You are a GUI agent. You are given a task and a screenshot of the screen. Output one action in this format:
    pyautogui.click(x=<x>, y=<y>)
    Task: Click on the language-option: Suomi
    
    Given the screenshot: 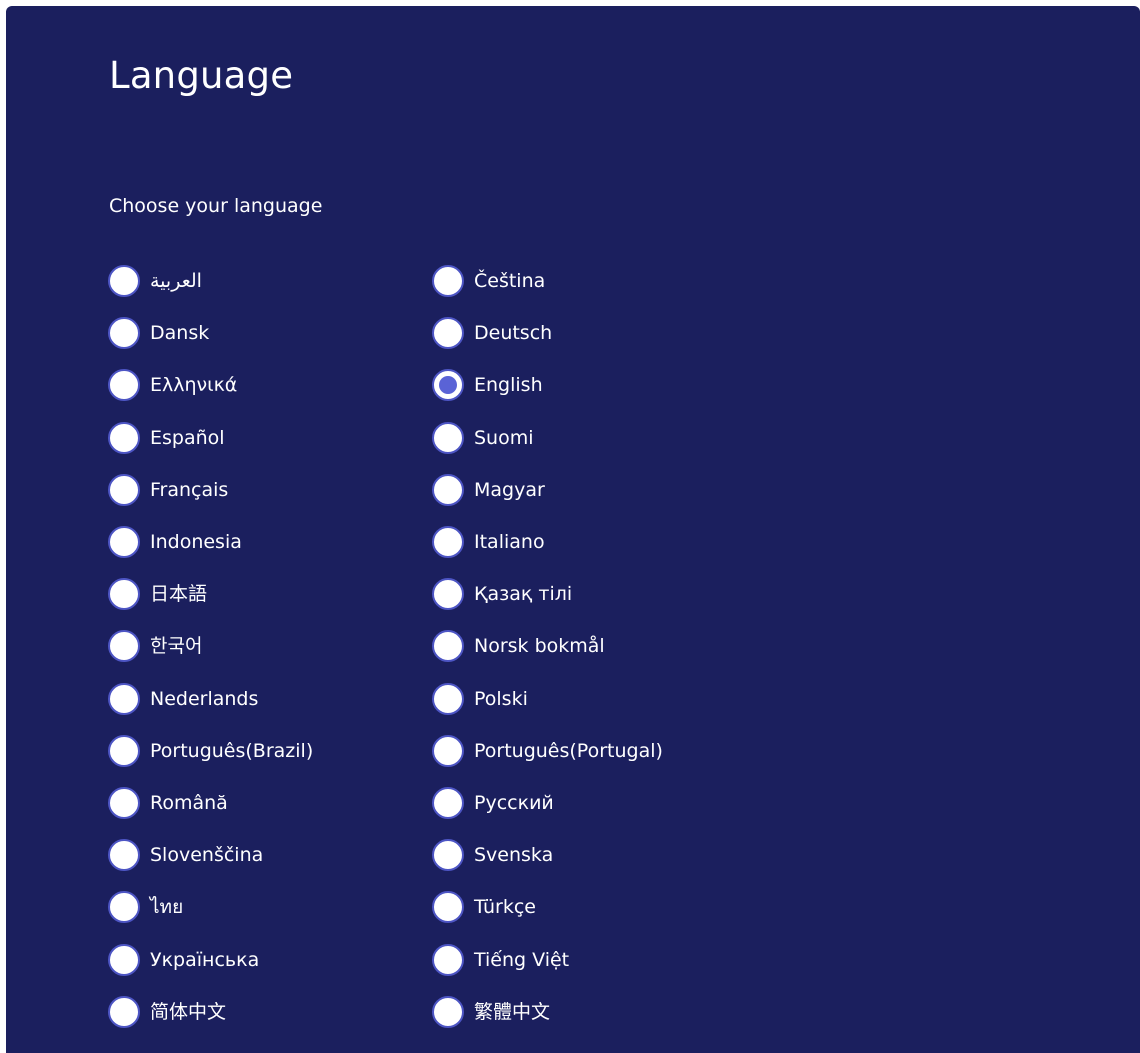 What is the action you would take?
    pyautogui.click(x=594, y=438)
    